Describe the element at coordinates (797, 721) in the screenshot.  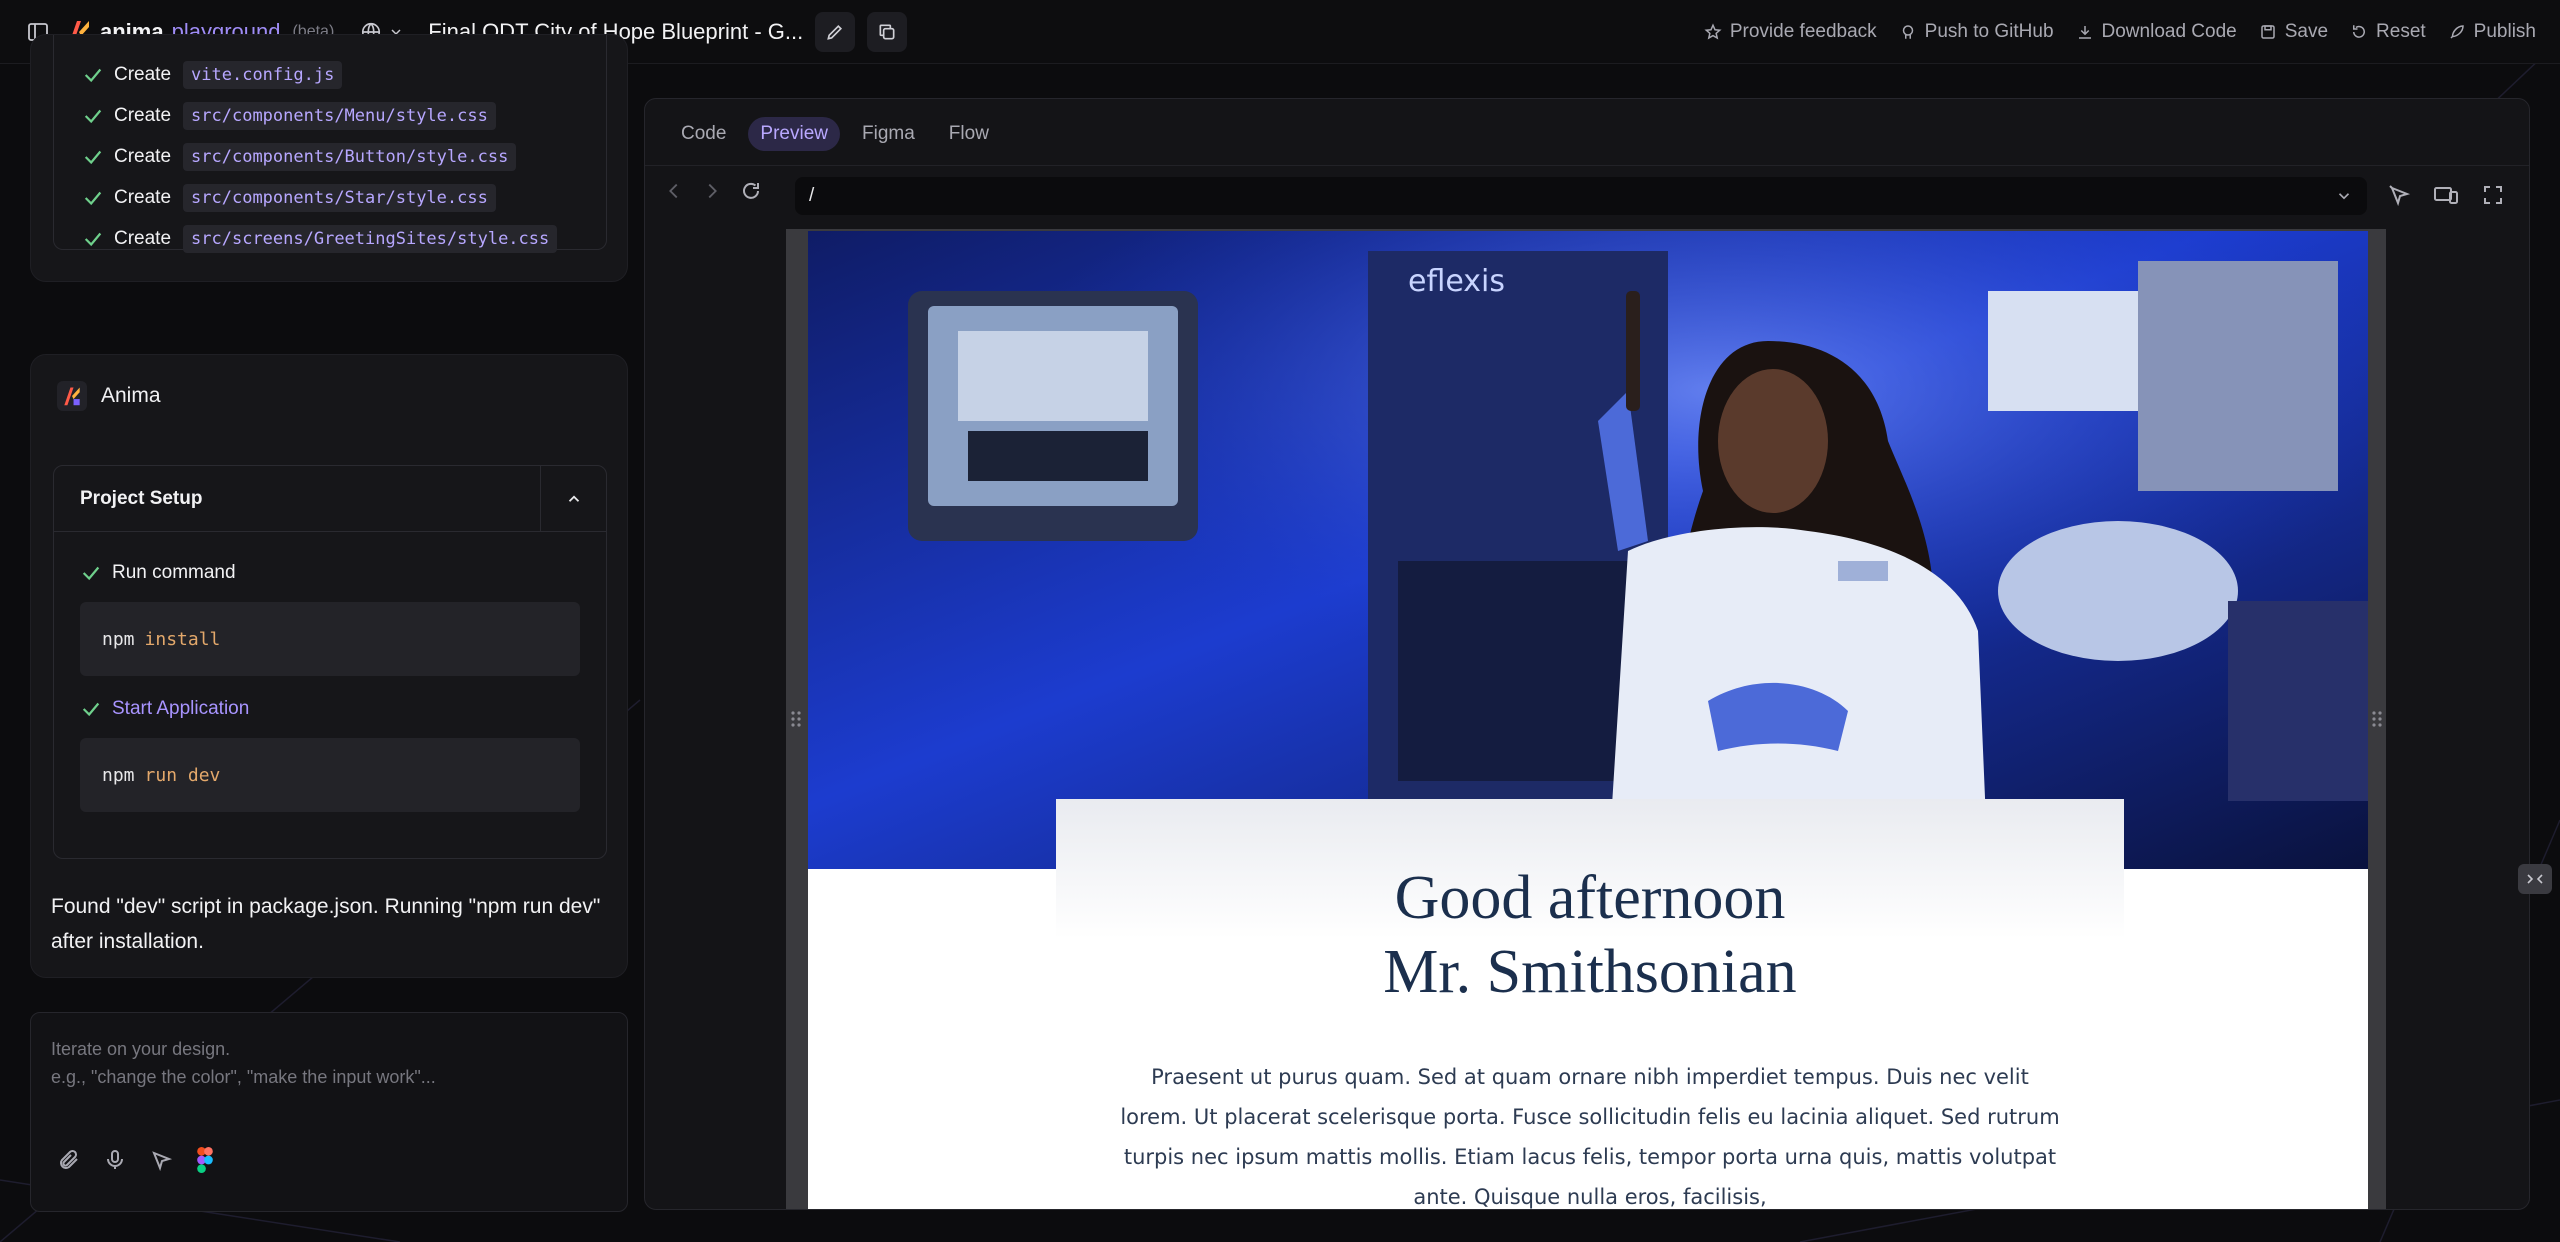
I see `resize-handle-left` at that location.